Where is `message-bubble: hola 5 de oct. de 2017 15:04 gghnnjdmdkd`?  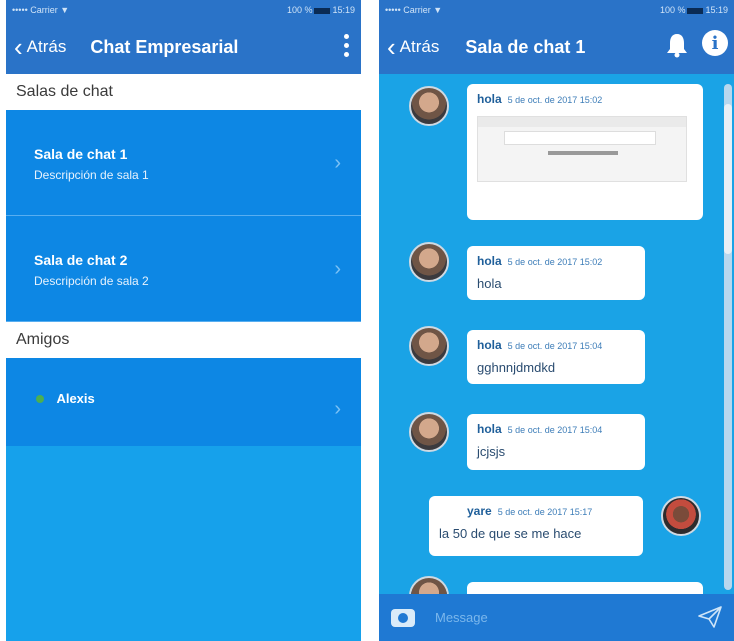 message-bubble: hola 5 de oct. de 2017 15:04 gghnnjdmdkd is located at coordinates (556, 357).